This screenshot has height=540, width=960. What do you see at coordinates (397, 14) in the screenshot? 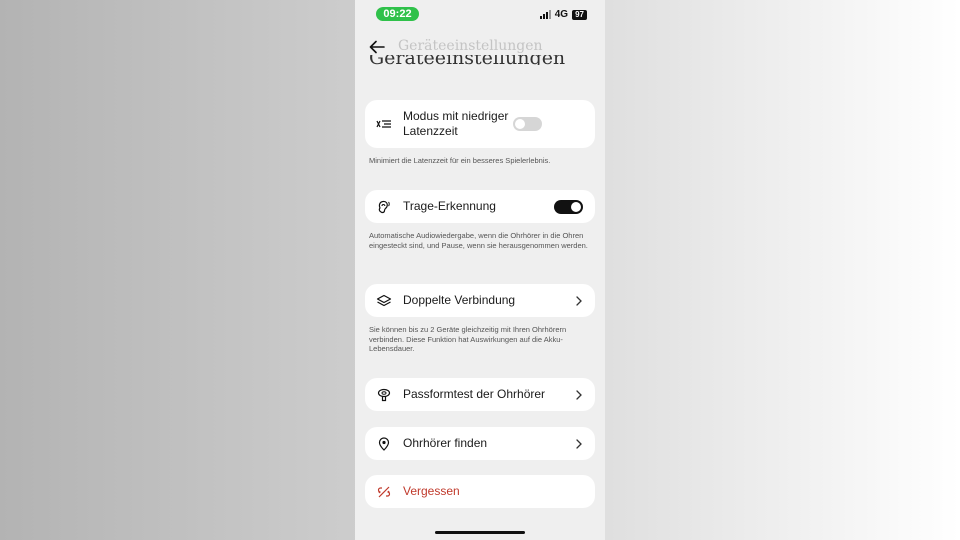
I see `status-time: 09:22` at bounding box center [397, 14].